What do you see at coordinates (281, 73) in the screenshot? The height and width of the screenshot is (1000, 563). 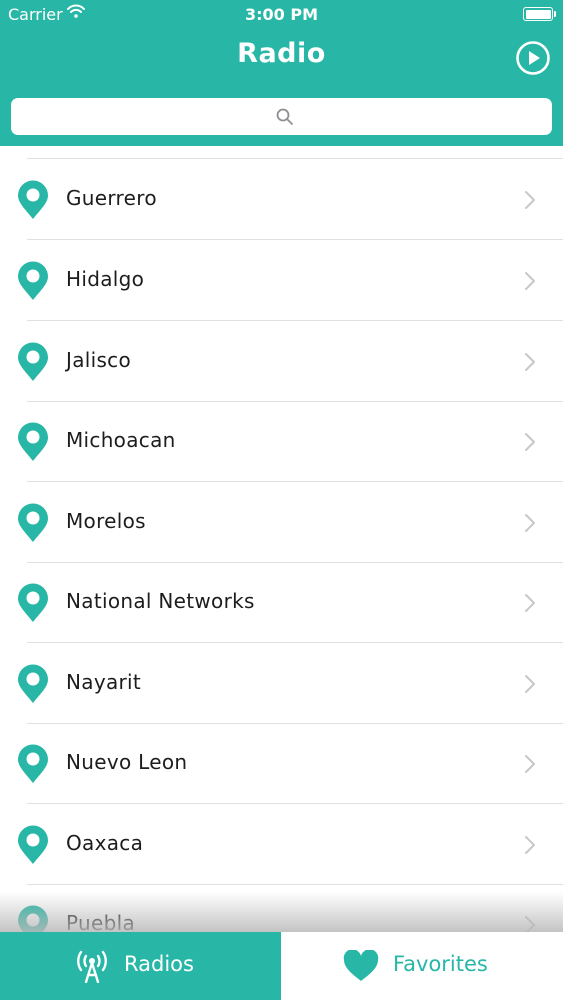 I see `navigation-header: Carrier 3:00 PM Radio` at bounding box center [281, 73].